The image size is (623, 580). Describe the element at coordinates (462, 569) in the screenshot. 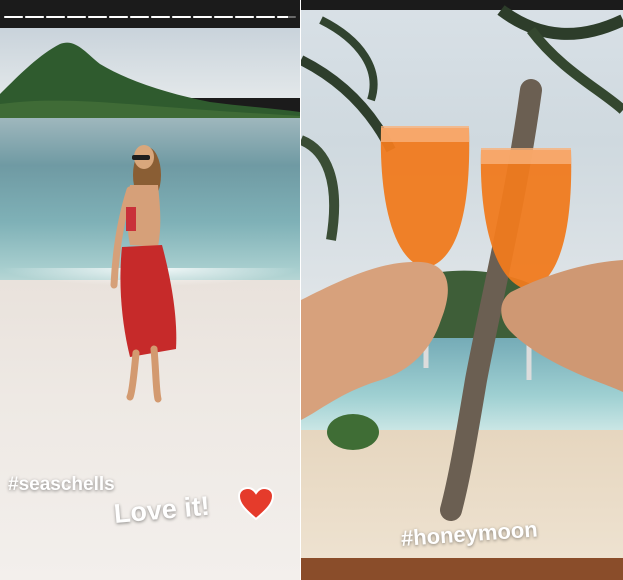

I see `wooden-rail` at that location.